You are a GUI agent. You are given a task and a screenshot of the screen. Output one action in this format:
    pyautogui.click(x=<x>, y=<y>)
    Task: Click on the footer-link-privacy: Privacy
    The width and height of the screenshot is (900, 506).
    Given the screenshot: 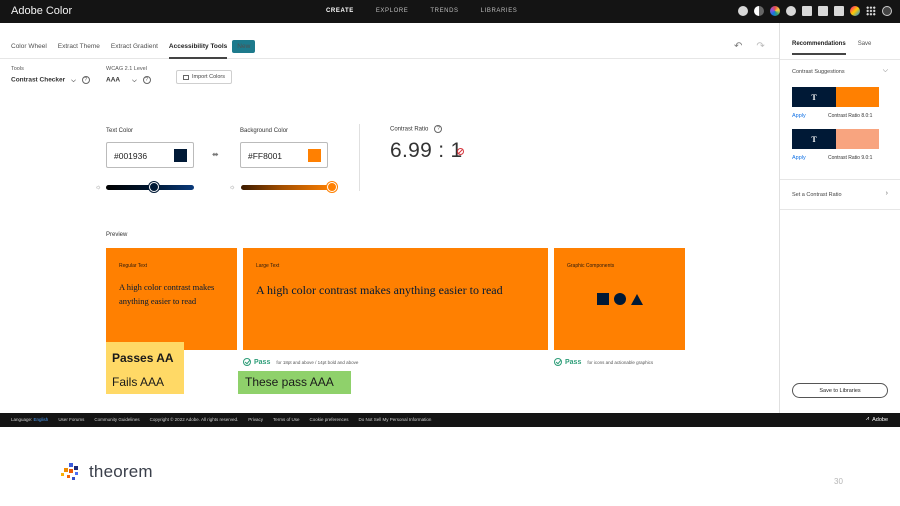 What is the action you would take?
    pyautogui.click(x=255, y=419)
    